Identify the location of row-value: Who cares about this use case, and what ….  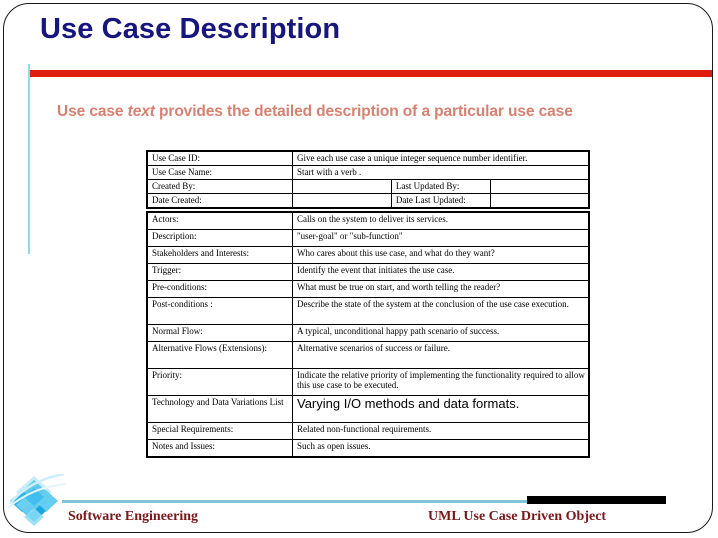
(441, 255).